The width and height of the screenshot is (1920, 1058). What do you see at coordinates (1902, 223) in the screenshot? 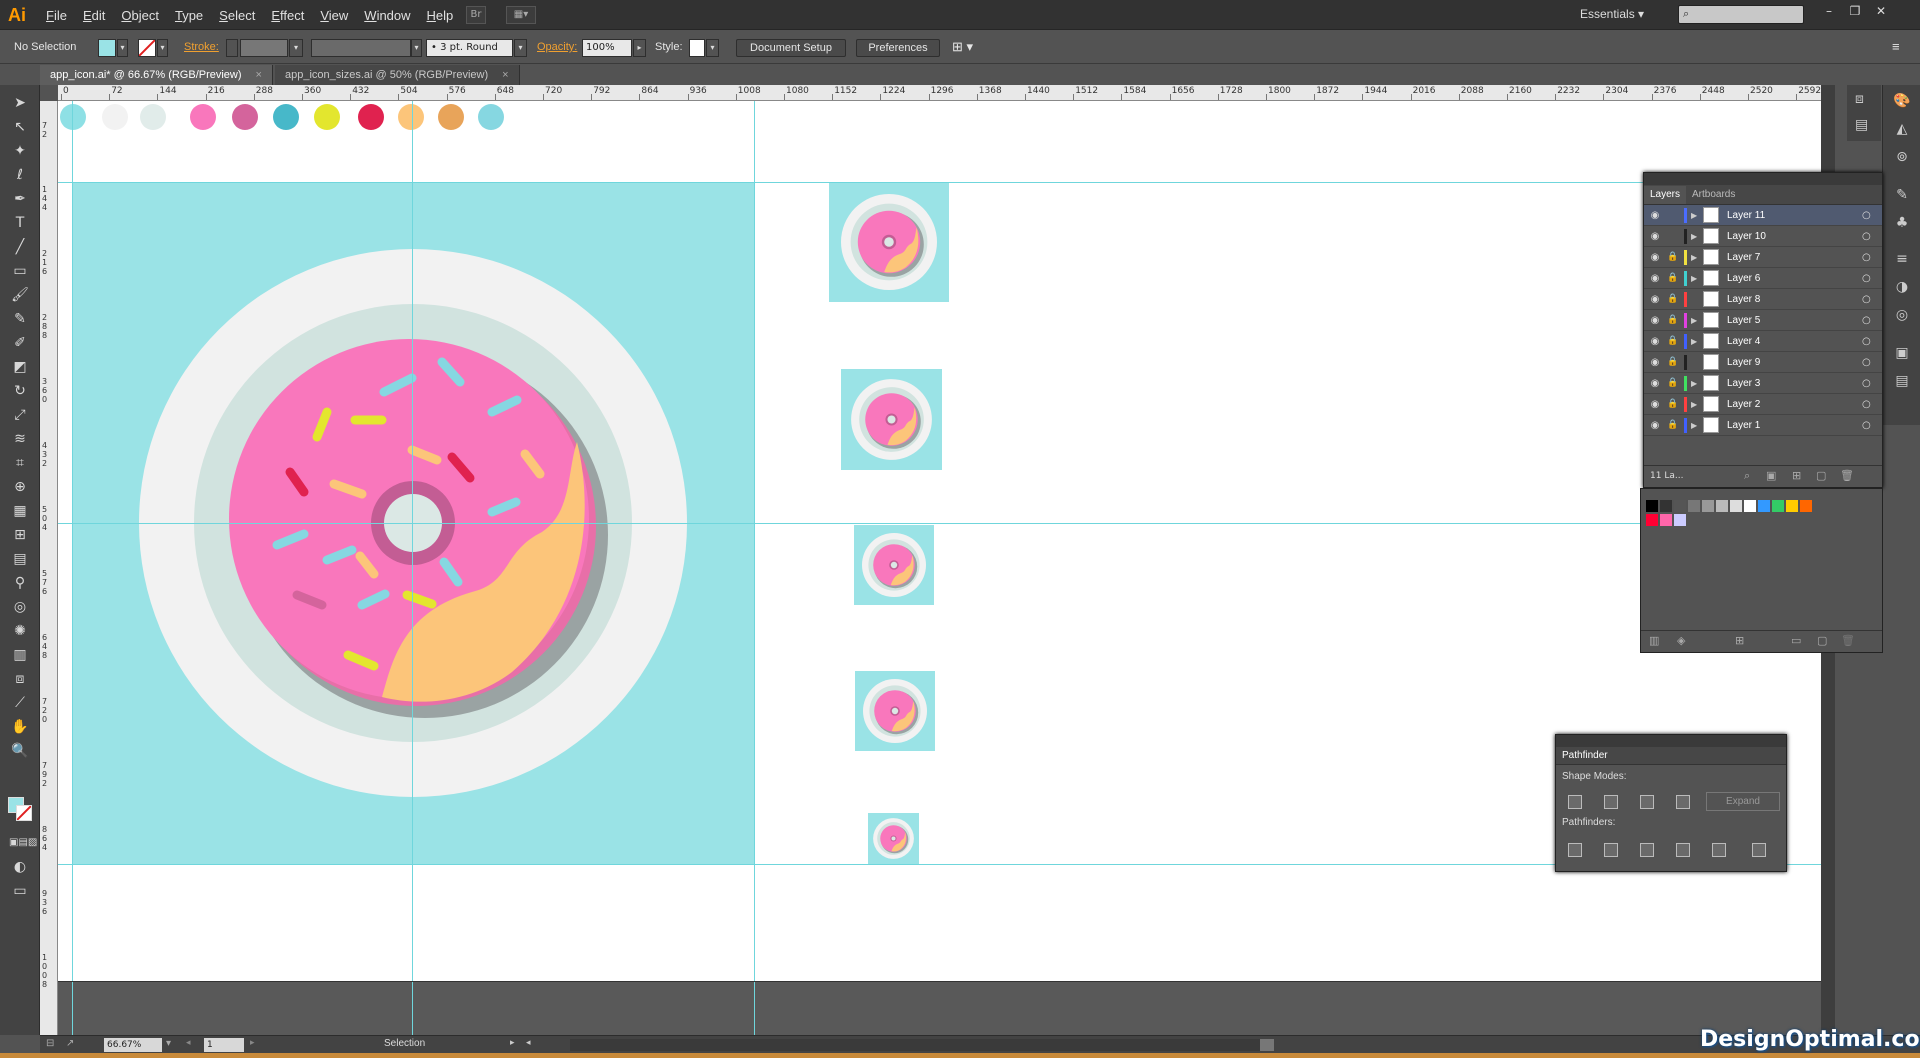
I see `symbols-panel-icon: ♣` at bounding box center [1902, 223].